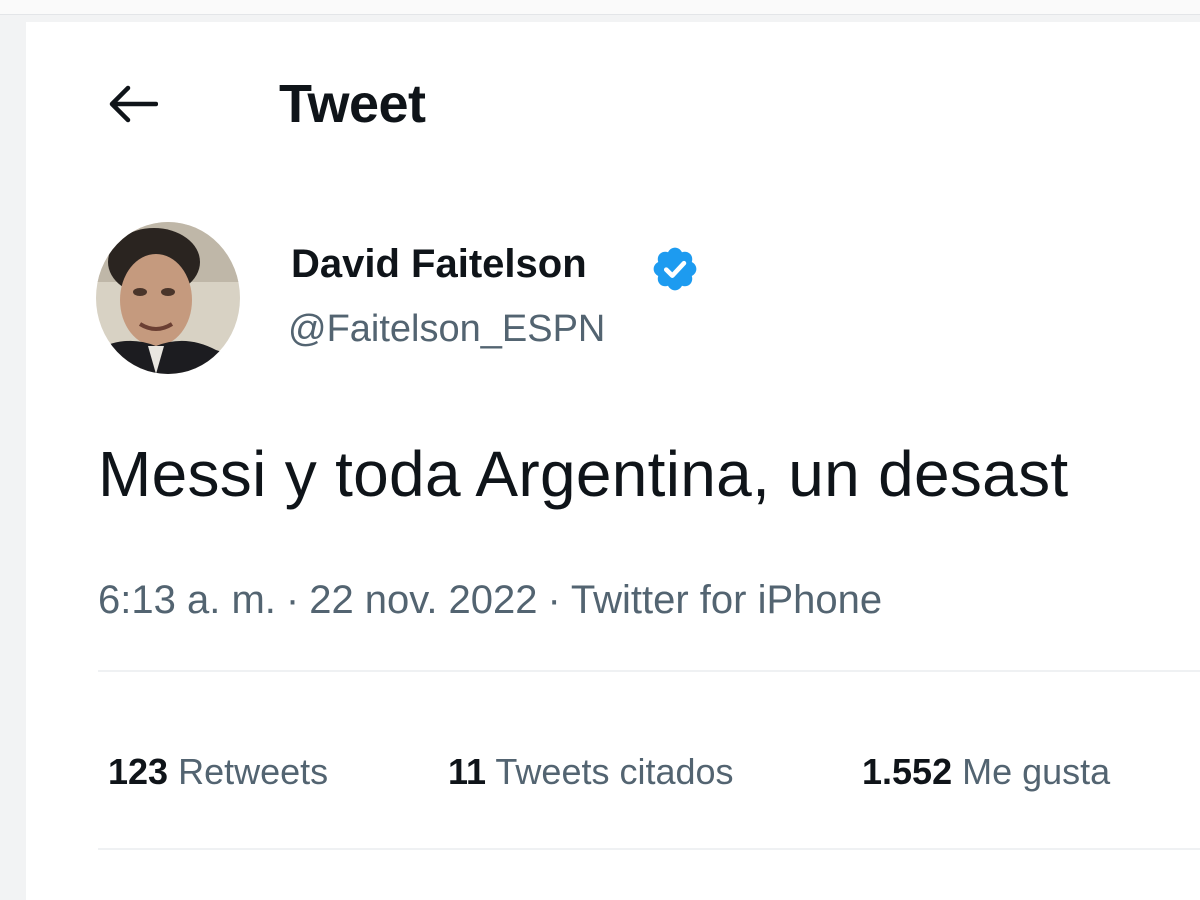 The width and height of the screenshot is (1200, 900). What do you see at coordinates (187, 600) in the screenshot?
I see `tweet-time: 6:13 a. m.` at bounding box center [187, 600].